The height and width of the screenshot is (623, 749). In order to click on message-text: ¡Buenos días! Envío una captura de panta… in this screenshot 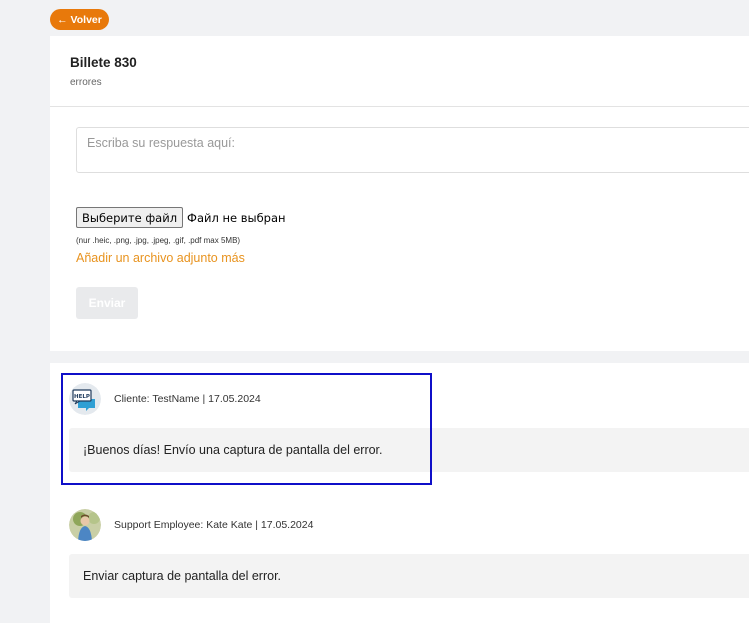, I will do `click(409, 450)`.